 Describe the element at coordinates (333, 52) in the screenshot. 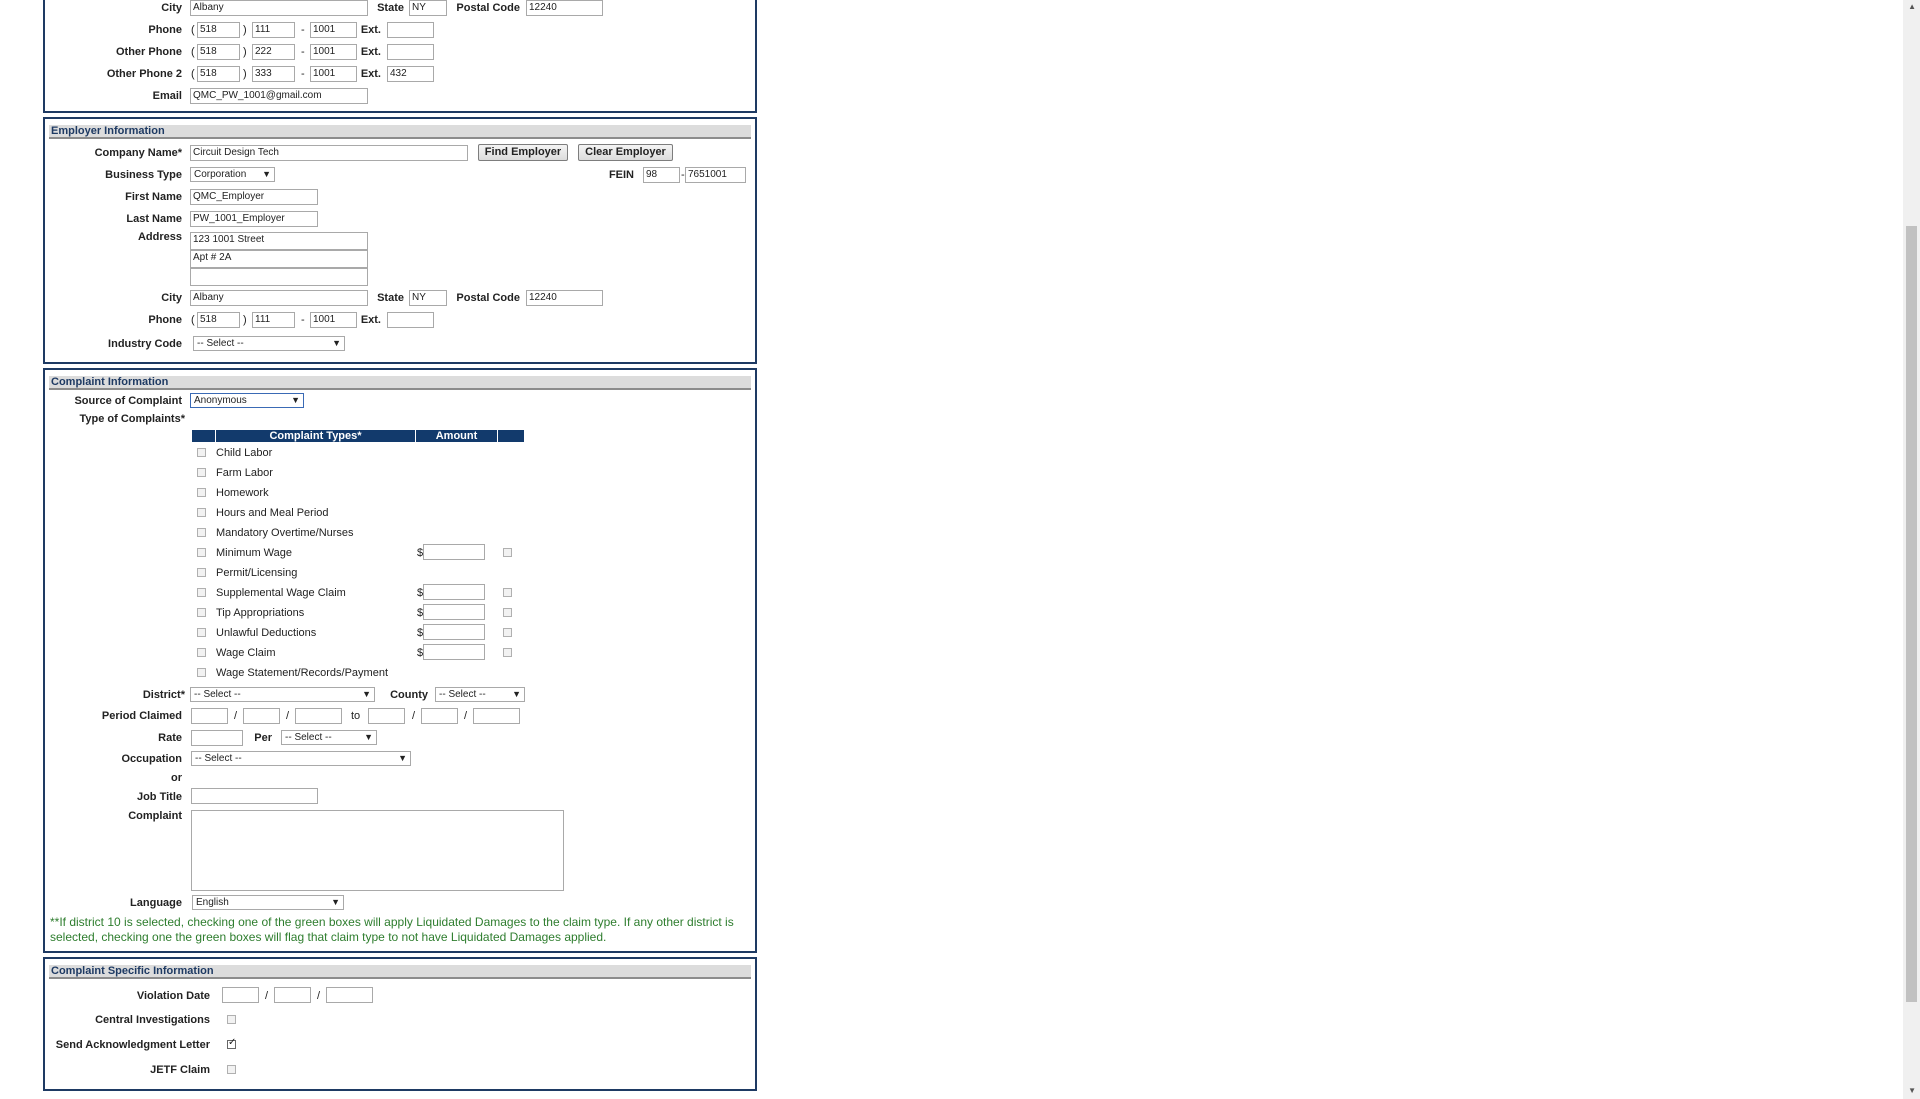

I see `other-phone-line-field: 1001` at that location.